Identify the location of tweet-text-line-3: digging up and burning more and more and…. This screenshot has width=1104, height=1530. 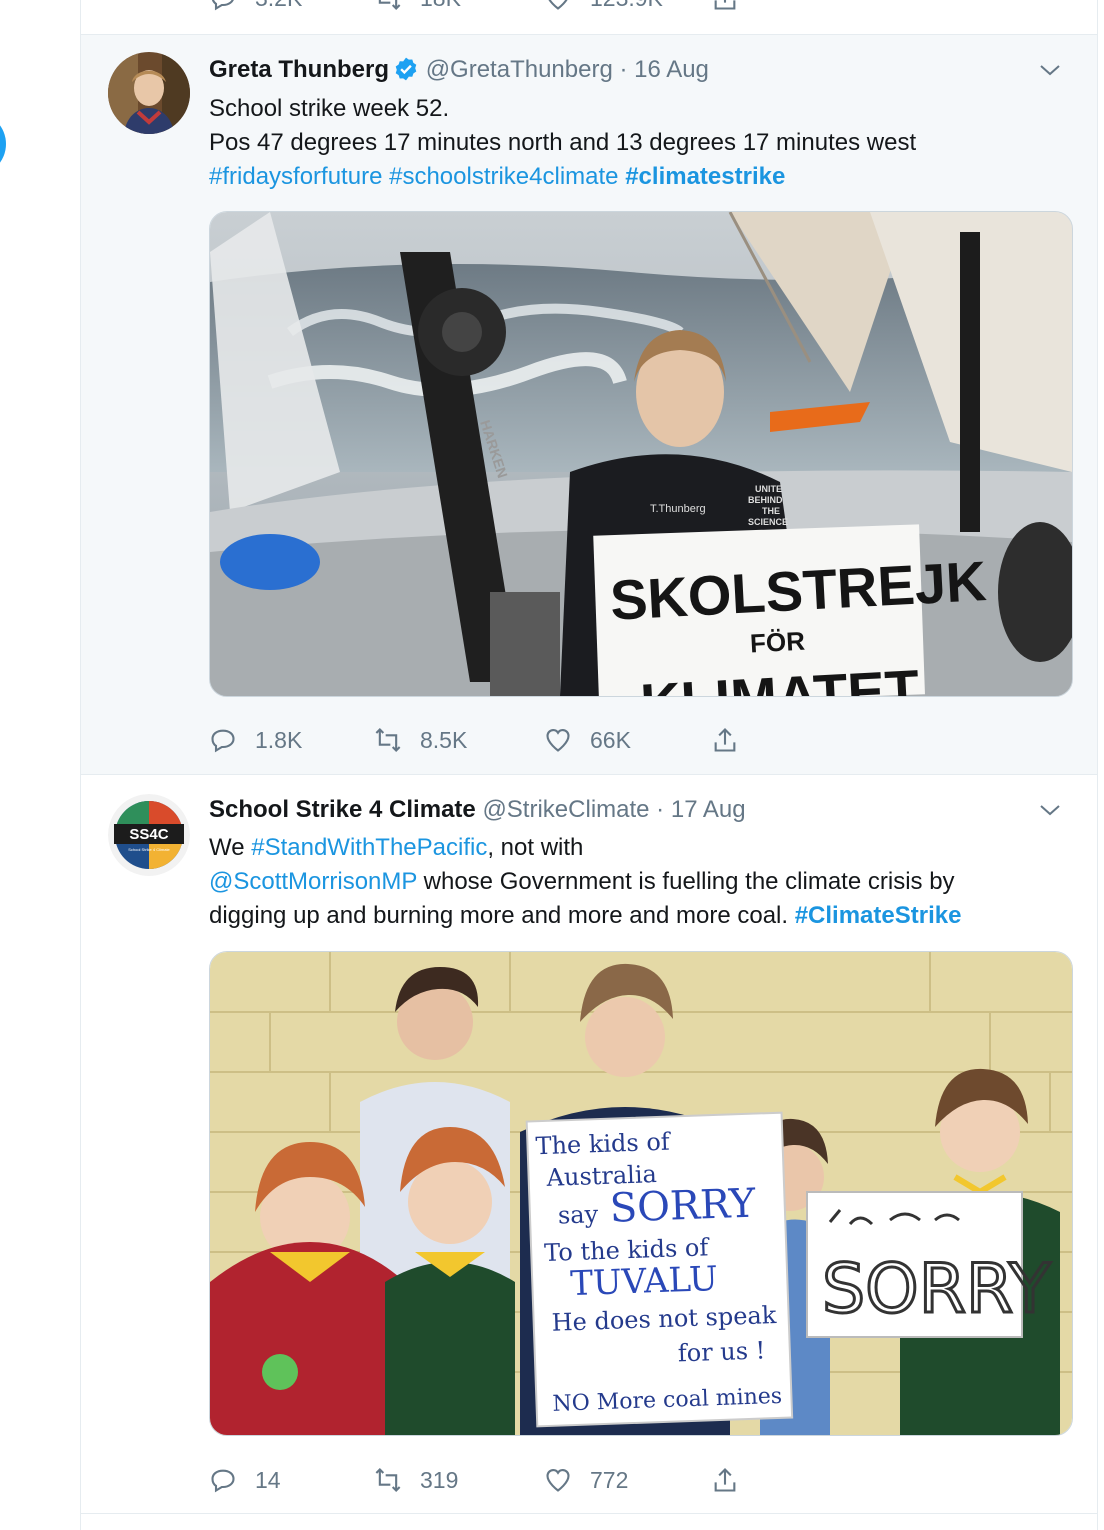
(639, 916).